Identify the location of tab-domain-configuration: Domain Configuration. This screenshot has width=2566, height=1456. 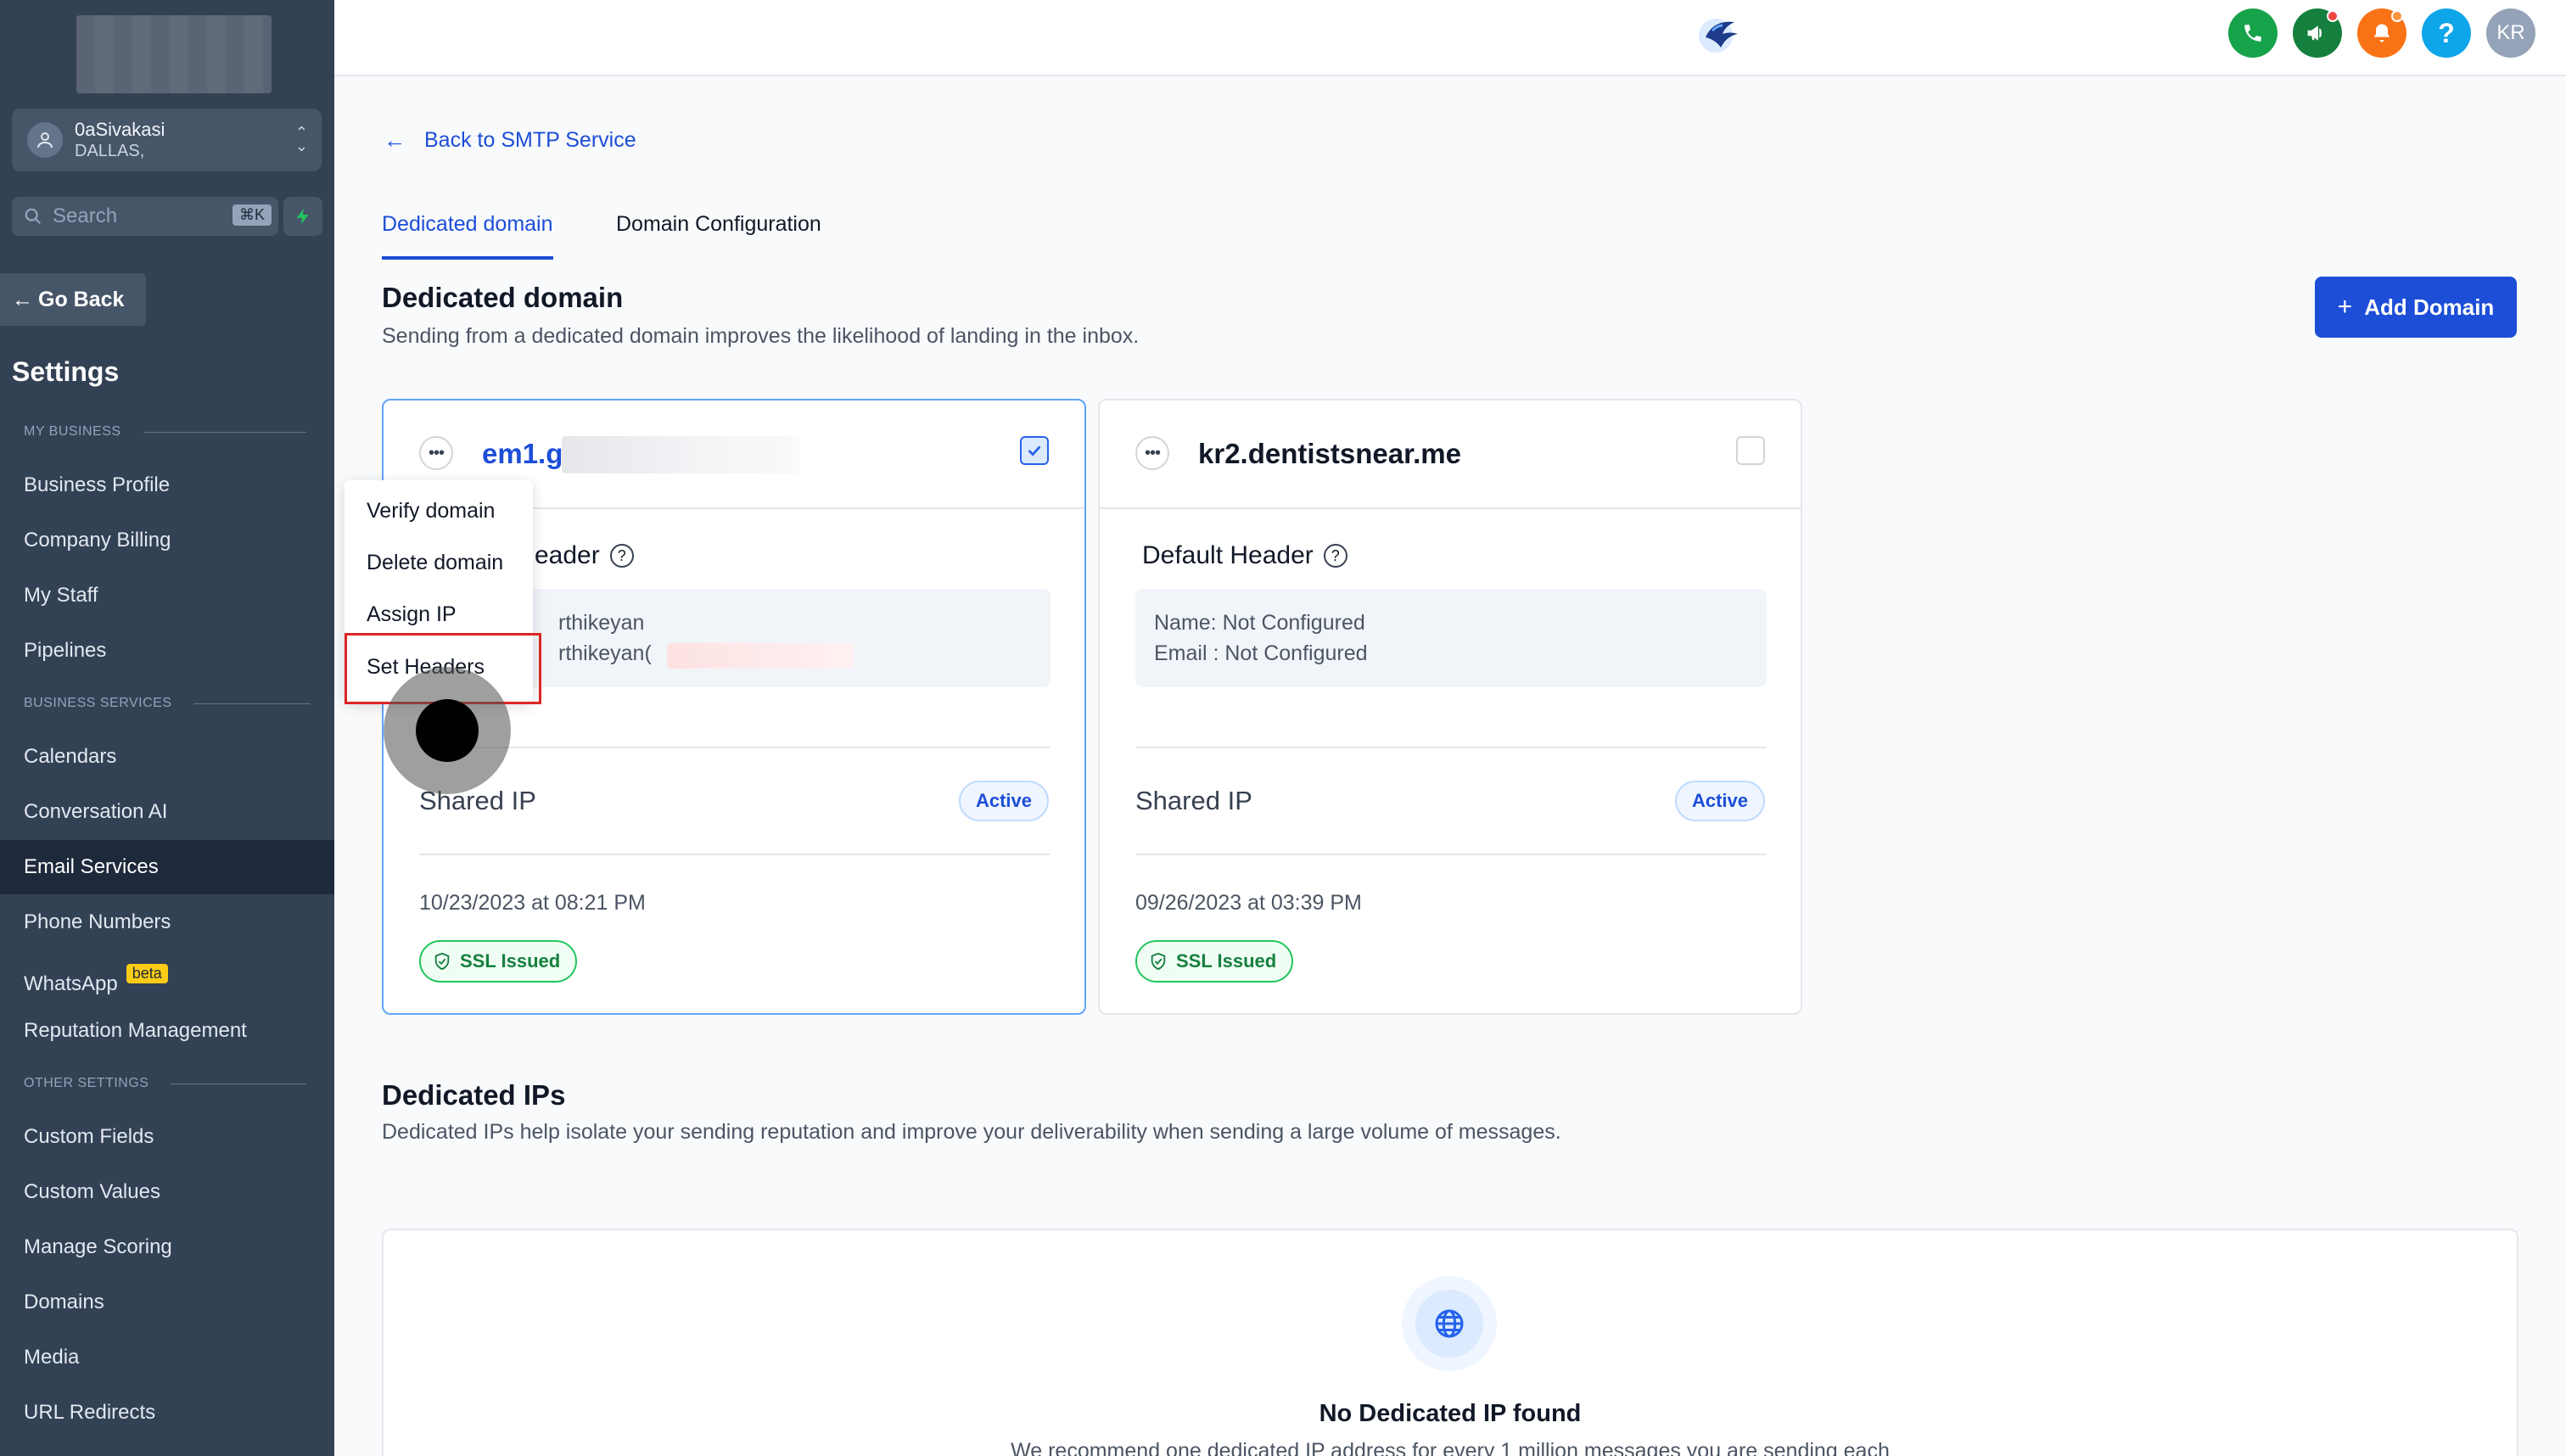
(718, 224).